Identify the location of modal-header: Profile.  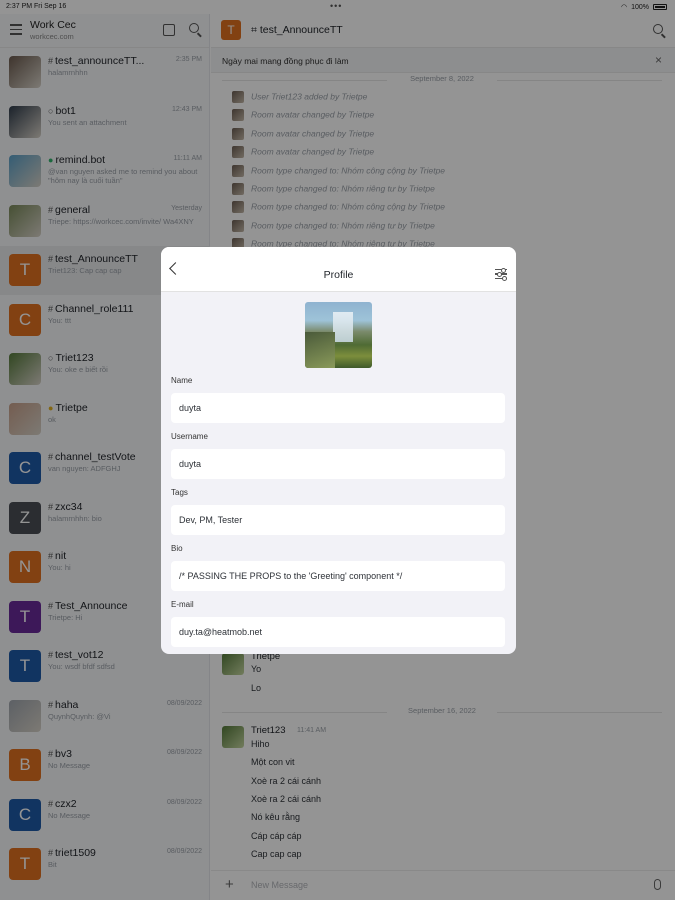
(338, 269).